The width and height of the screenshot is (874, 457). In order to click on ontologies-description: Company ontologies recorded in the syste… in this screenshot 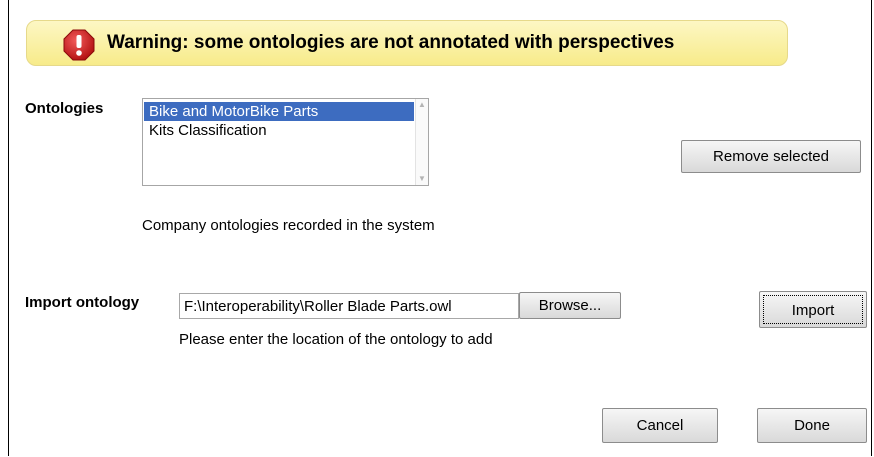, I will do `click(288, 225)`.